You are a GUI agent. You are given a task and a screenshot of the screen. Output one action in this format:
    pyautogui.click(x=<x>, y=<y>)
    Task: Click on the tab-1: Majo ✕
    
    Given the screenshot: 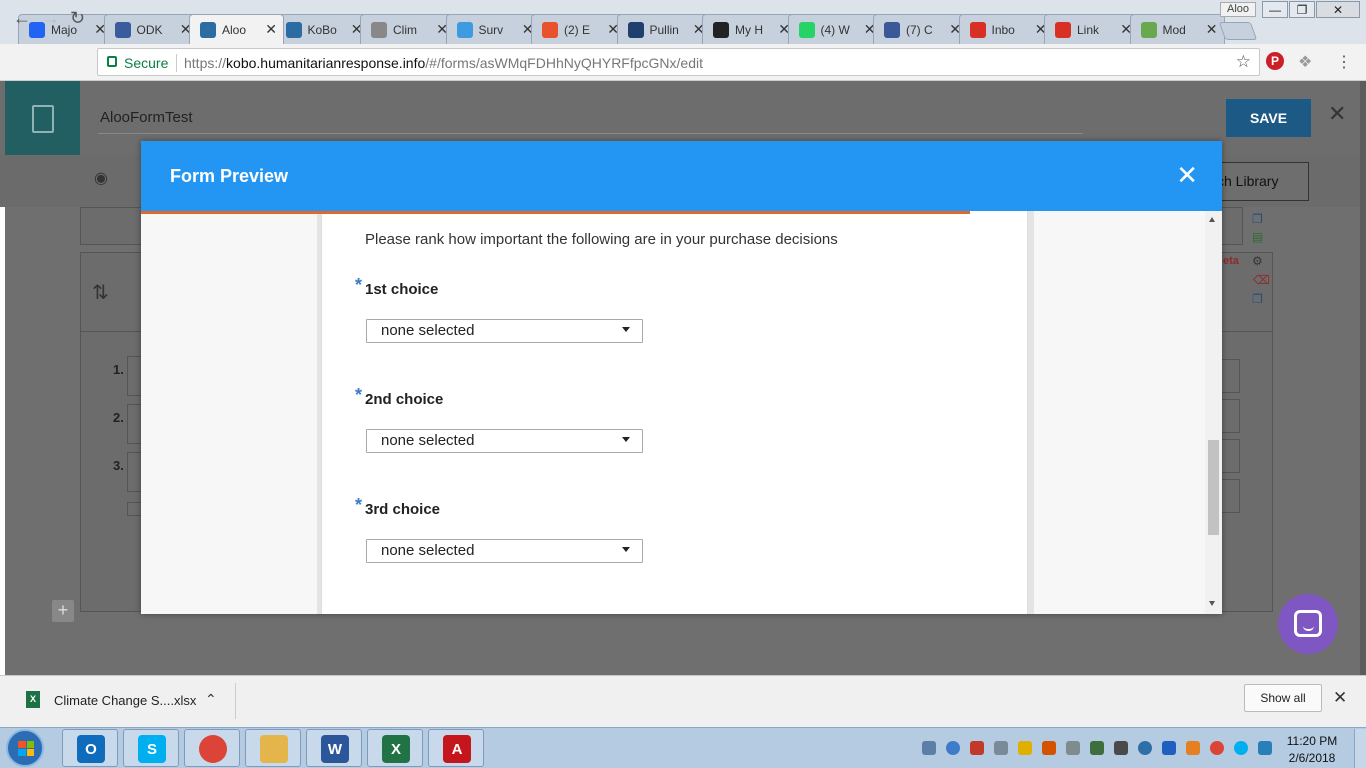 What is the action you would take?
    pyautogui.click(x=65, y=29)
    